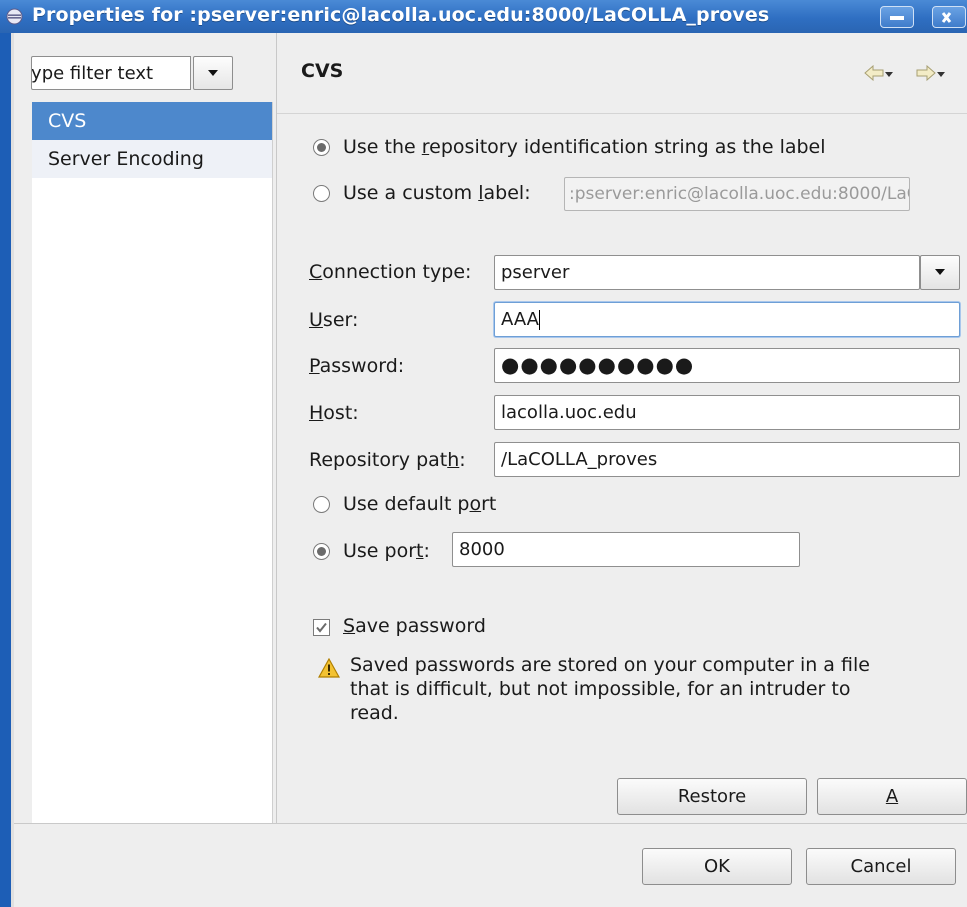  I want to click on connection-type-dropdown-button, so click(940, 272).